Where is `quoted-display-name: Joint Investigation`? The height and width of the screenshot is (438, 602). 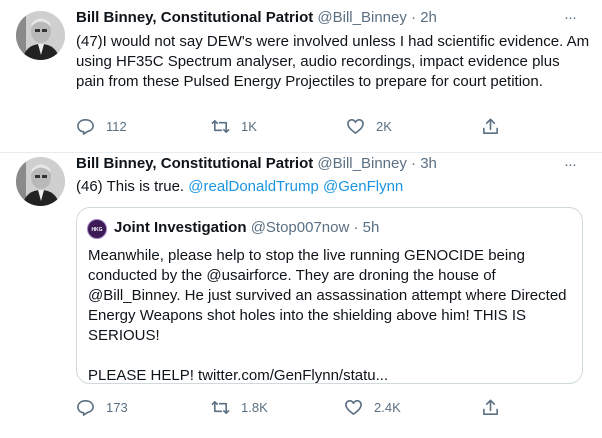 quoted-display-name: Joint Investigation is located at coordinates (180, 227).